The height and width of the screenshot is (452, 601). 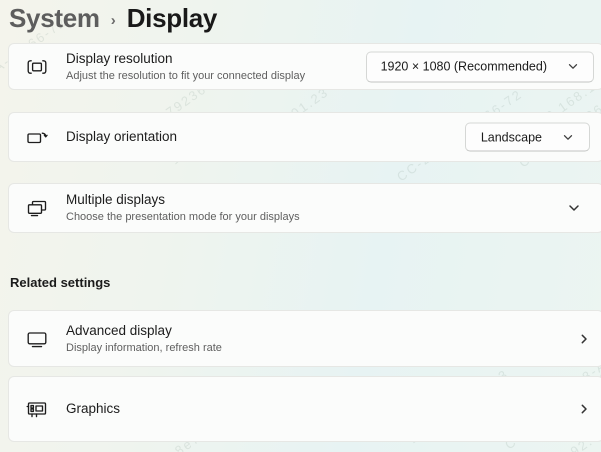 I want to click on multiple-displays-icon, so click(x=37, y=208).